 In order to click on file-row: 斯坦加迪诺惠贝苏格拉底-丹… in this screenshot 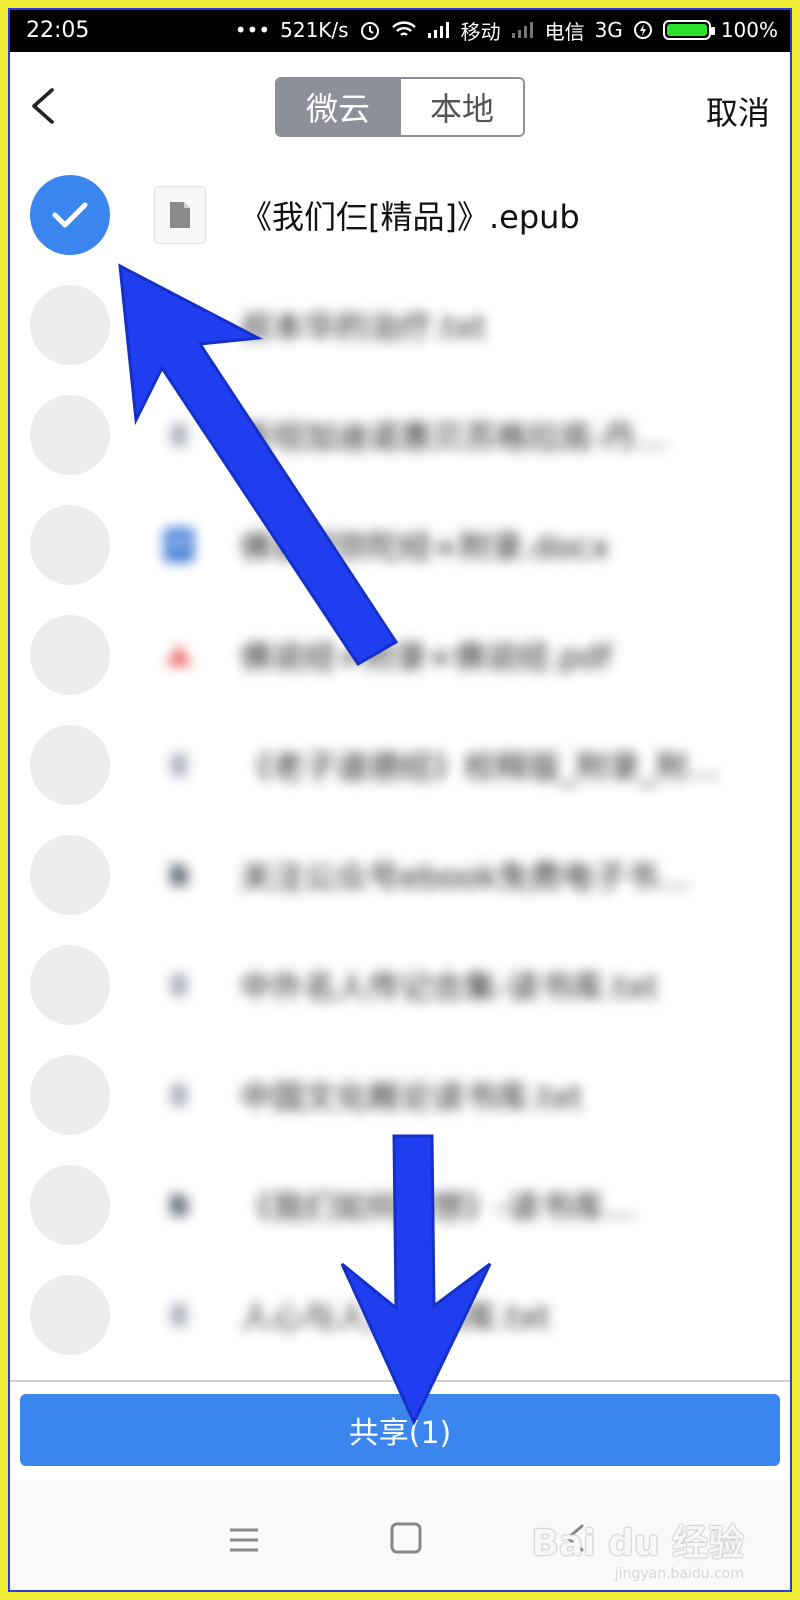, I will do `click(400, 435)`.